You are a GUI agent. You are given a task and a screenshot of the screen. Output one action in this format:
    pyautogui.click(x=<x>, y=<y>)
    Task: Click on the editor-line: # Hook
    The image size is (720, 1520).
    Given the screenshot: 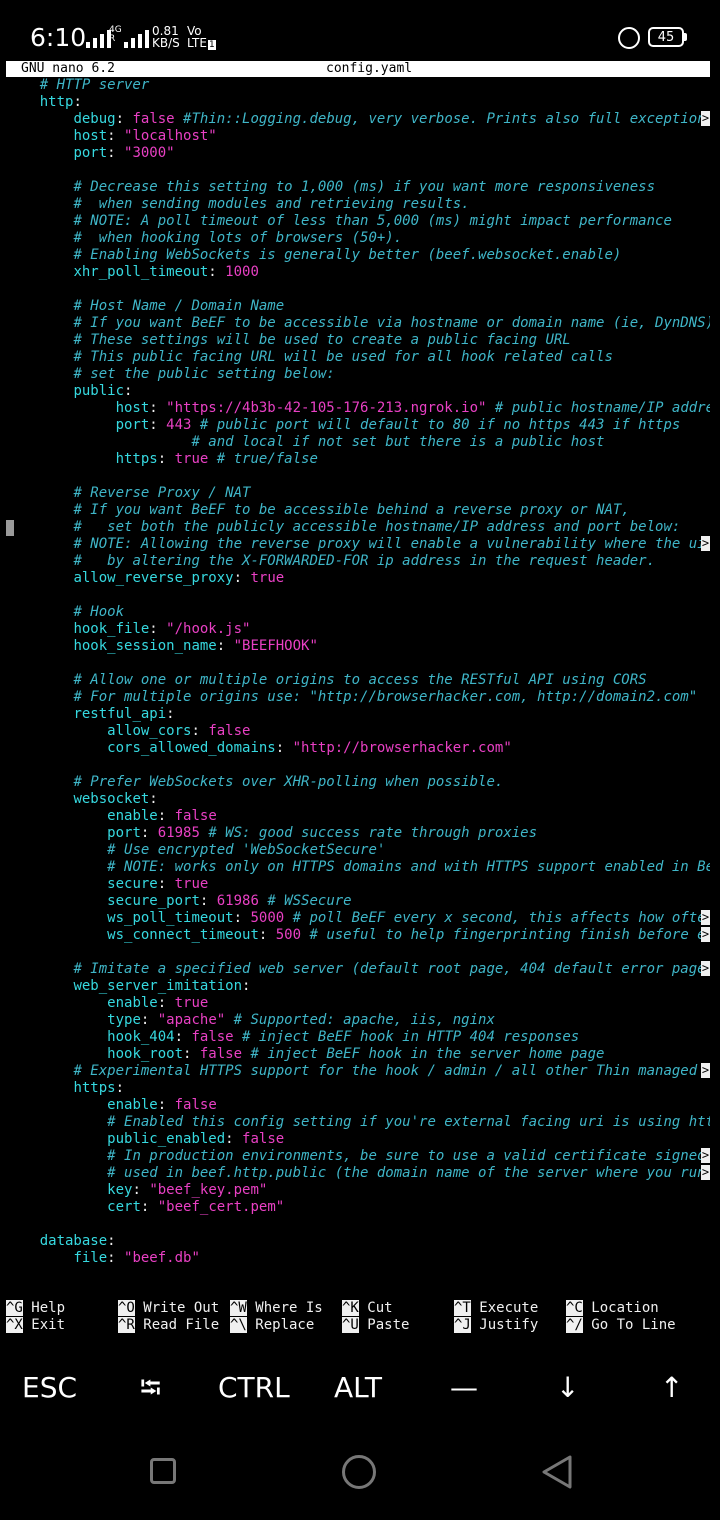 What is the action you would take?
    pyautogui.click(x=358, y=612)
    